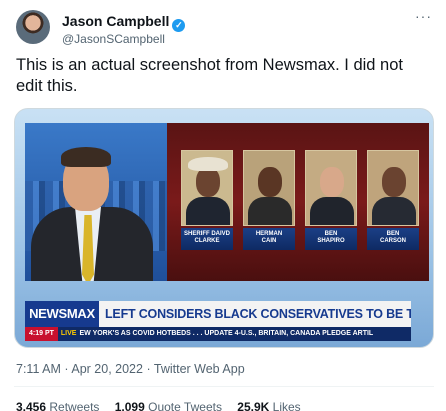 This screenshot has height=411, width=446. I want to click on retweets-label: Retweets, so click(74, 405).